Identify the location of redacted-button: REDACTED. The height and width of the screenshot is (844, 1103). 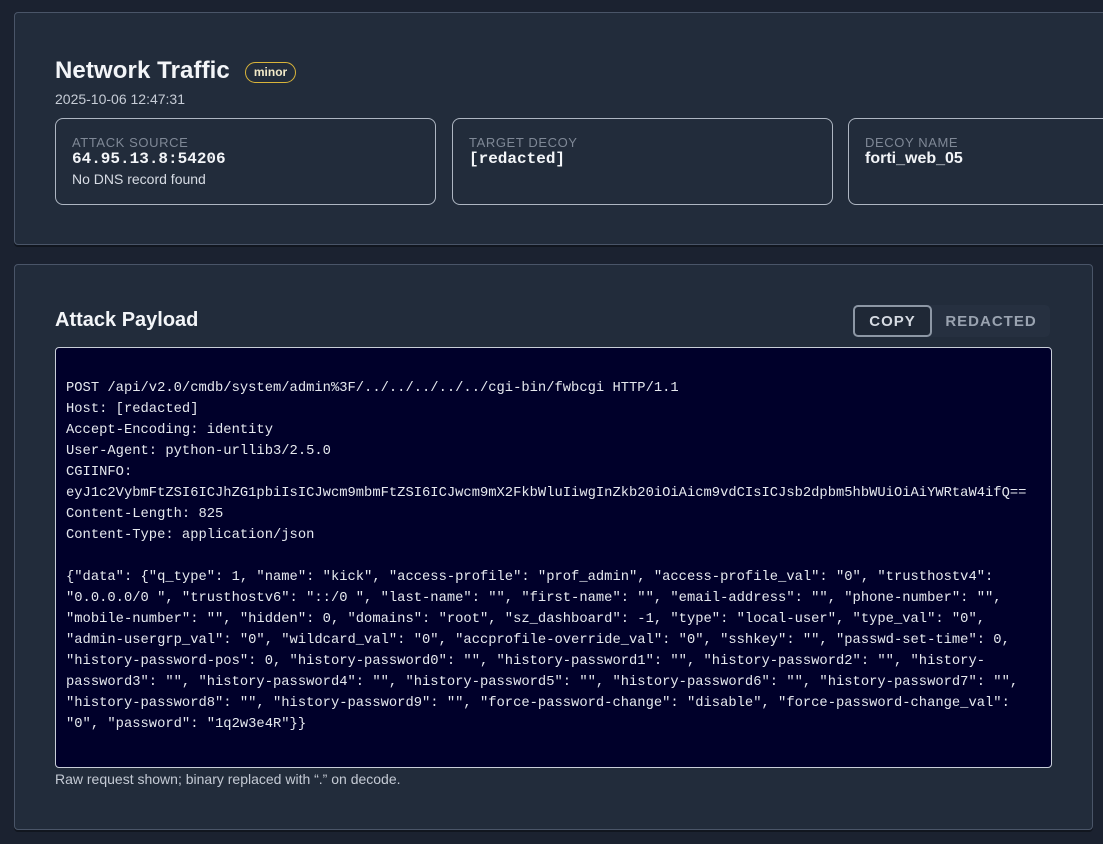
(991, 321).